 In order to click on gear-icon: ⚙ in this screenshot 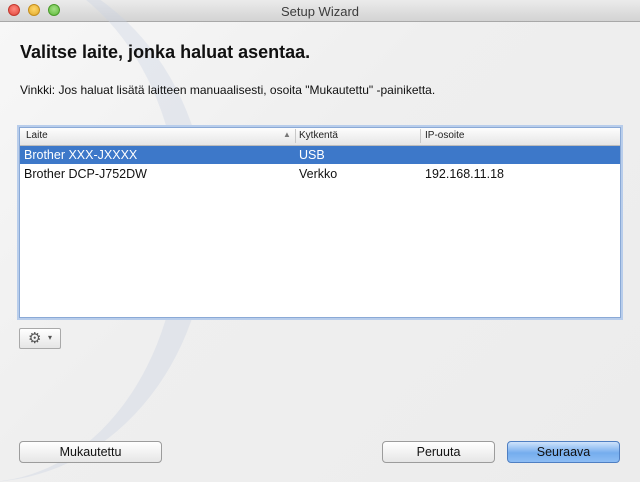, I will do `click(35, 338)`.